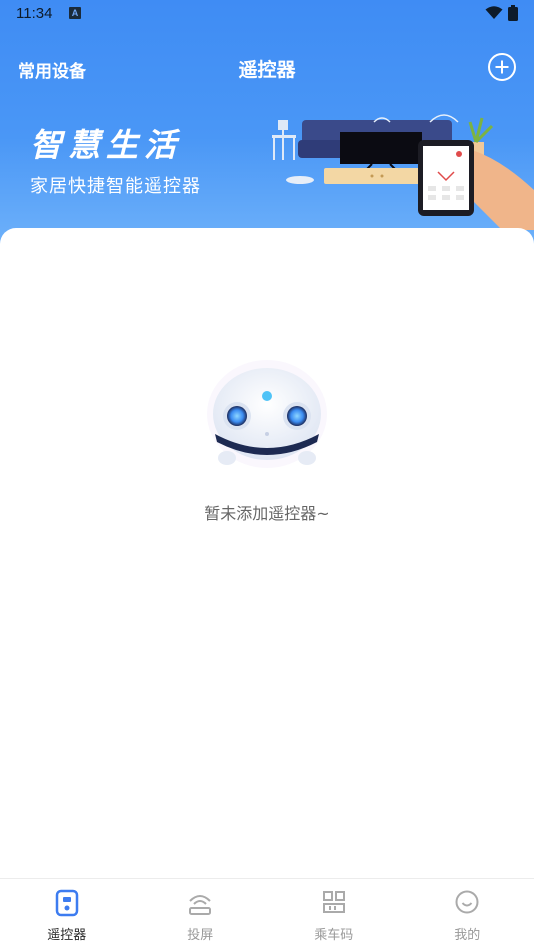 The height and width of the screenshot is (950, 534). What do you see at coordinates (403, 172) in the screenshot?
I see `smart-home-illustration` at bounding box center [403, 172].